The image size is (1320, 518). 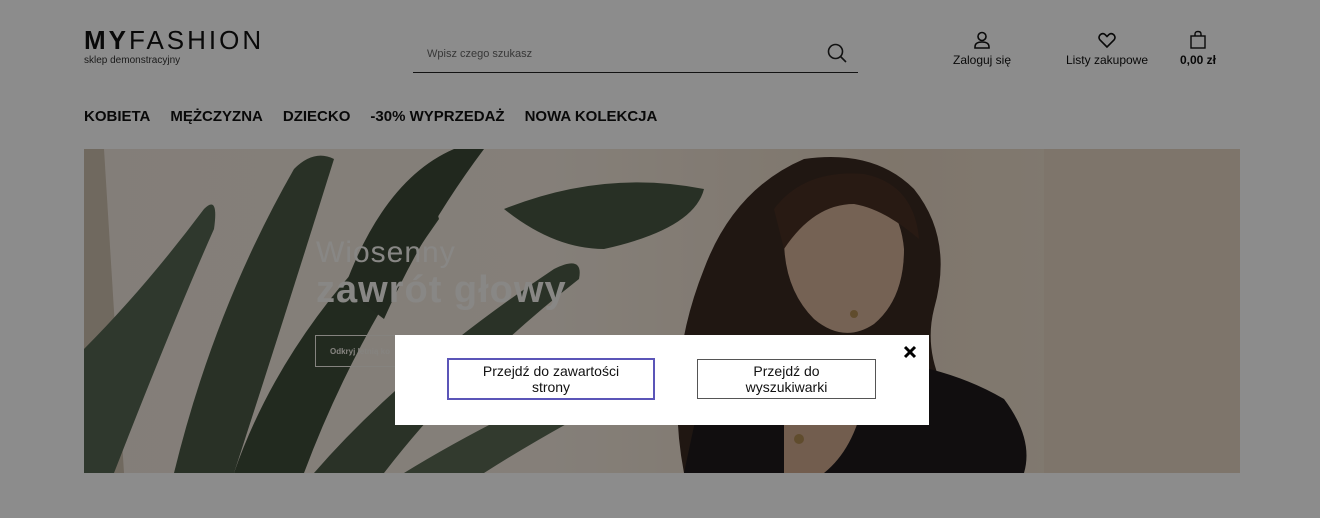 I want to click on skip-to-content-button: Przejdź do zawartości strony, so click(x=551, y=379).